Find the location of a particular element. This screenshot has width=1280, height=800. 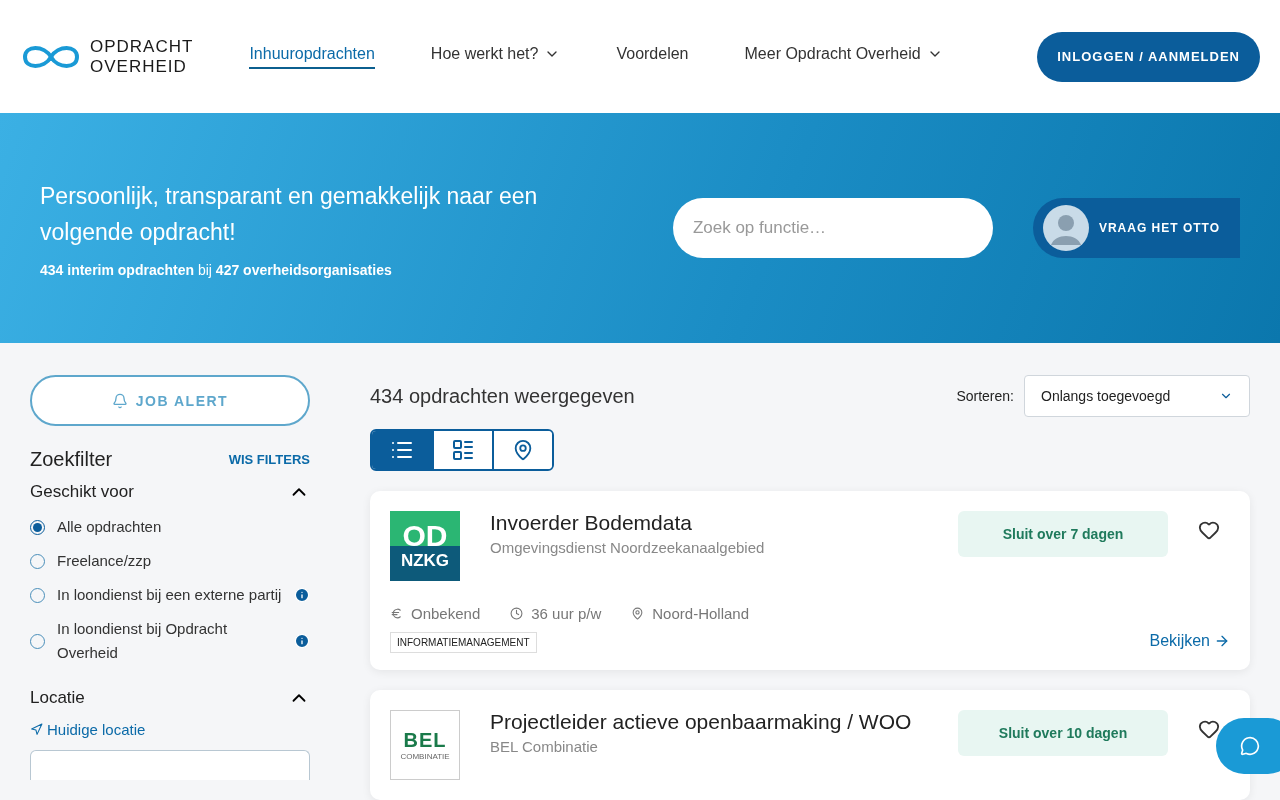

clock-icon is located at coordinates (517, 613).